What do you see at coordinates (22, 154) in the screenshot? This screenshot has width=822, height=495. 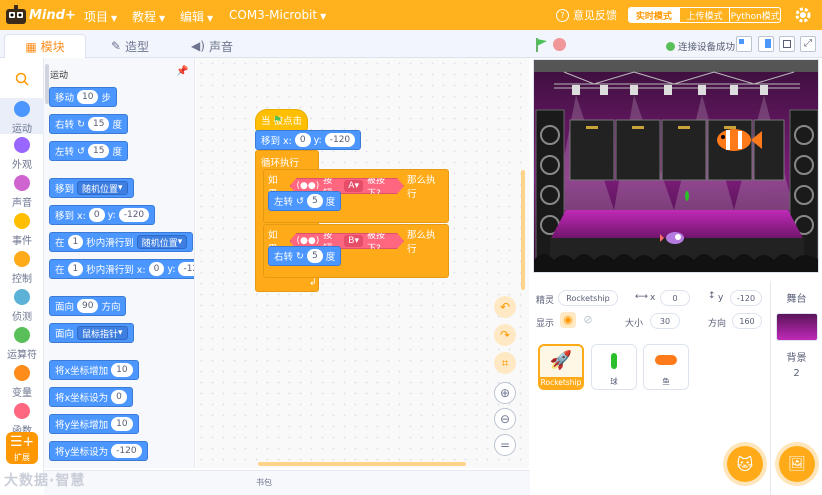 I see `category-looks: 外观` at bounding box center [22, 154].